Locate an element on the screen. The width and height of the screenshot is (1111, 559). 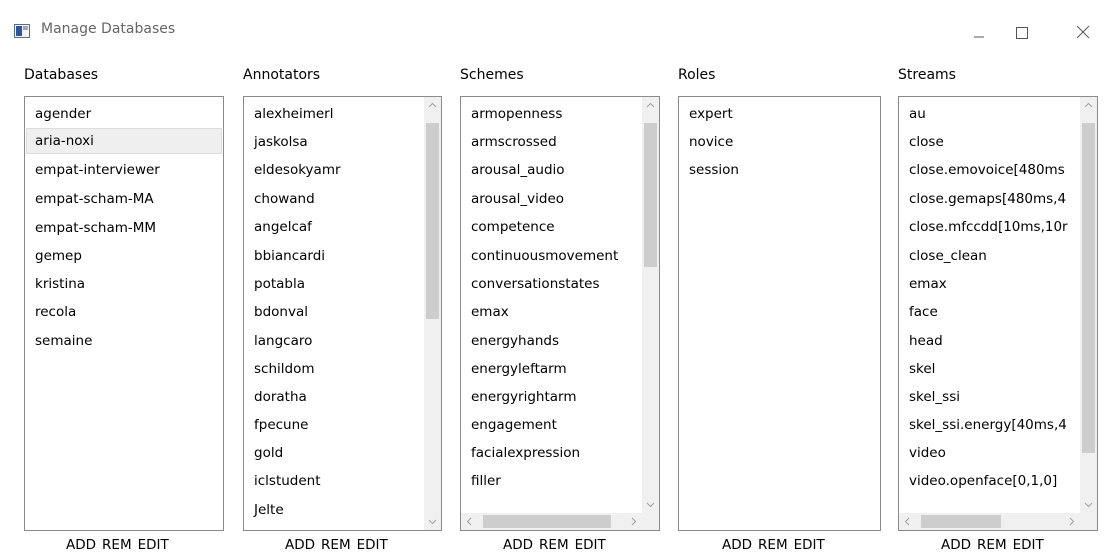
roles-edit-button: EDIT is located at coordinates (809, 545).